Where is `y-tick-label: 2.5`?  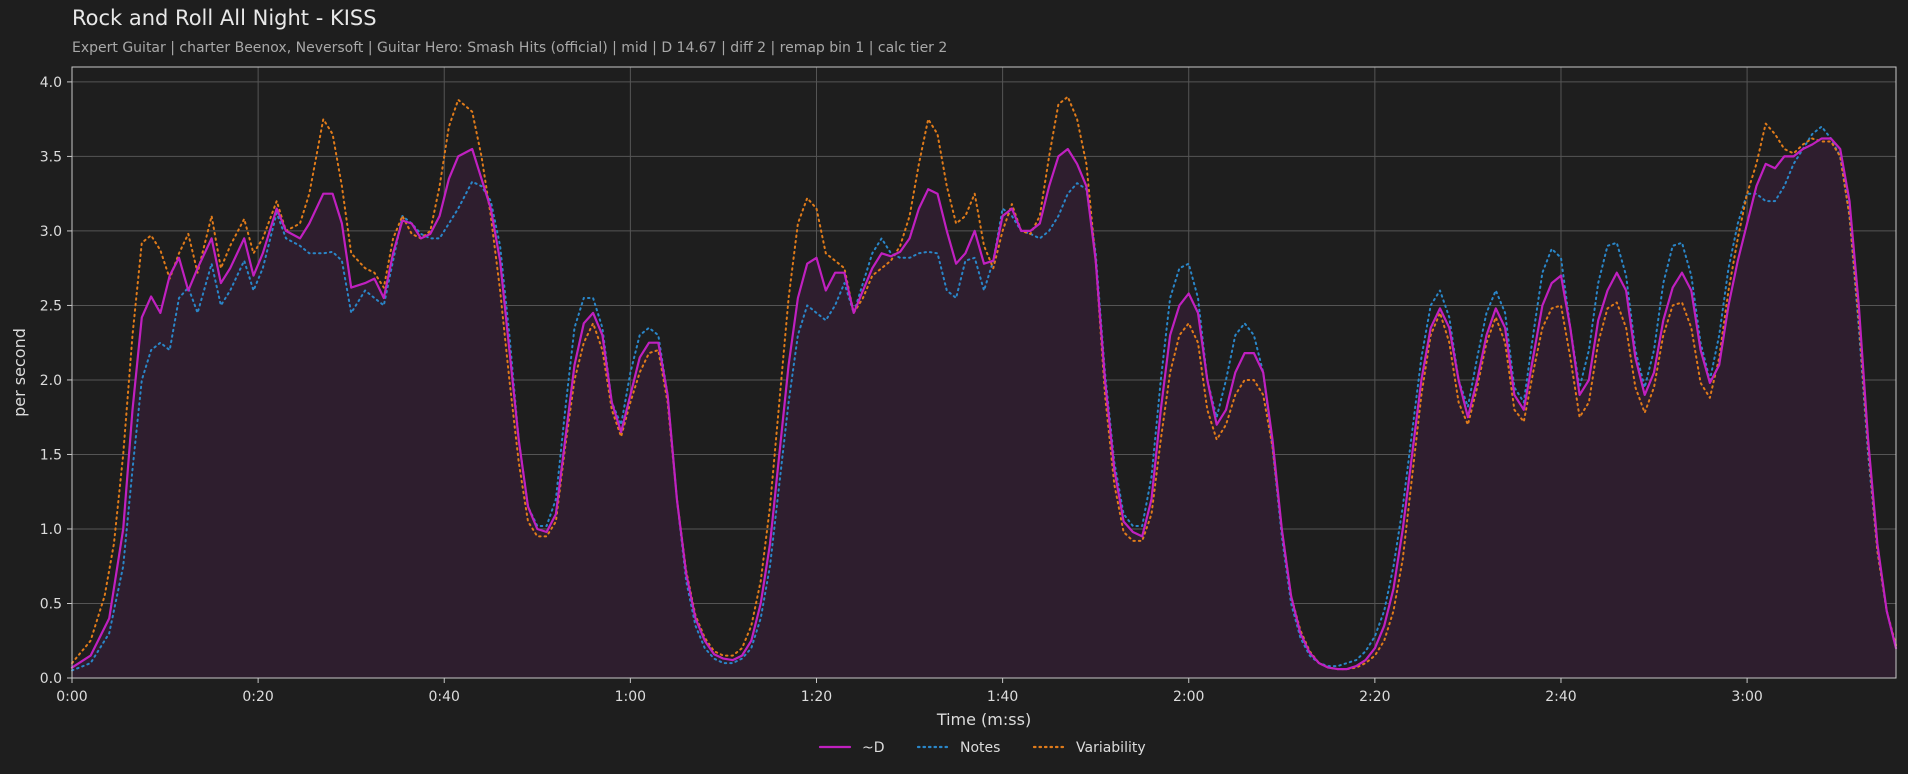
y-tick-label: 2.5 is located at coordinates (51, 306).